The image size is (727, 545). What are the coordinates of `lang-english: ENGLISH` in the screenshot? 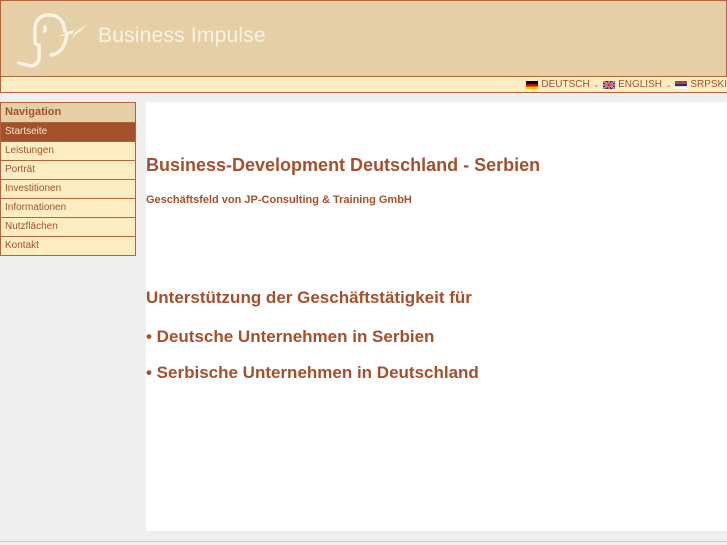 It's located at (632, 84).